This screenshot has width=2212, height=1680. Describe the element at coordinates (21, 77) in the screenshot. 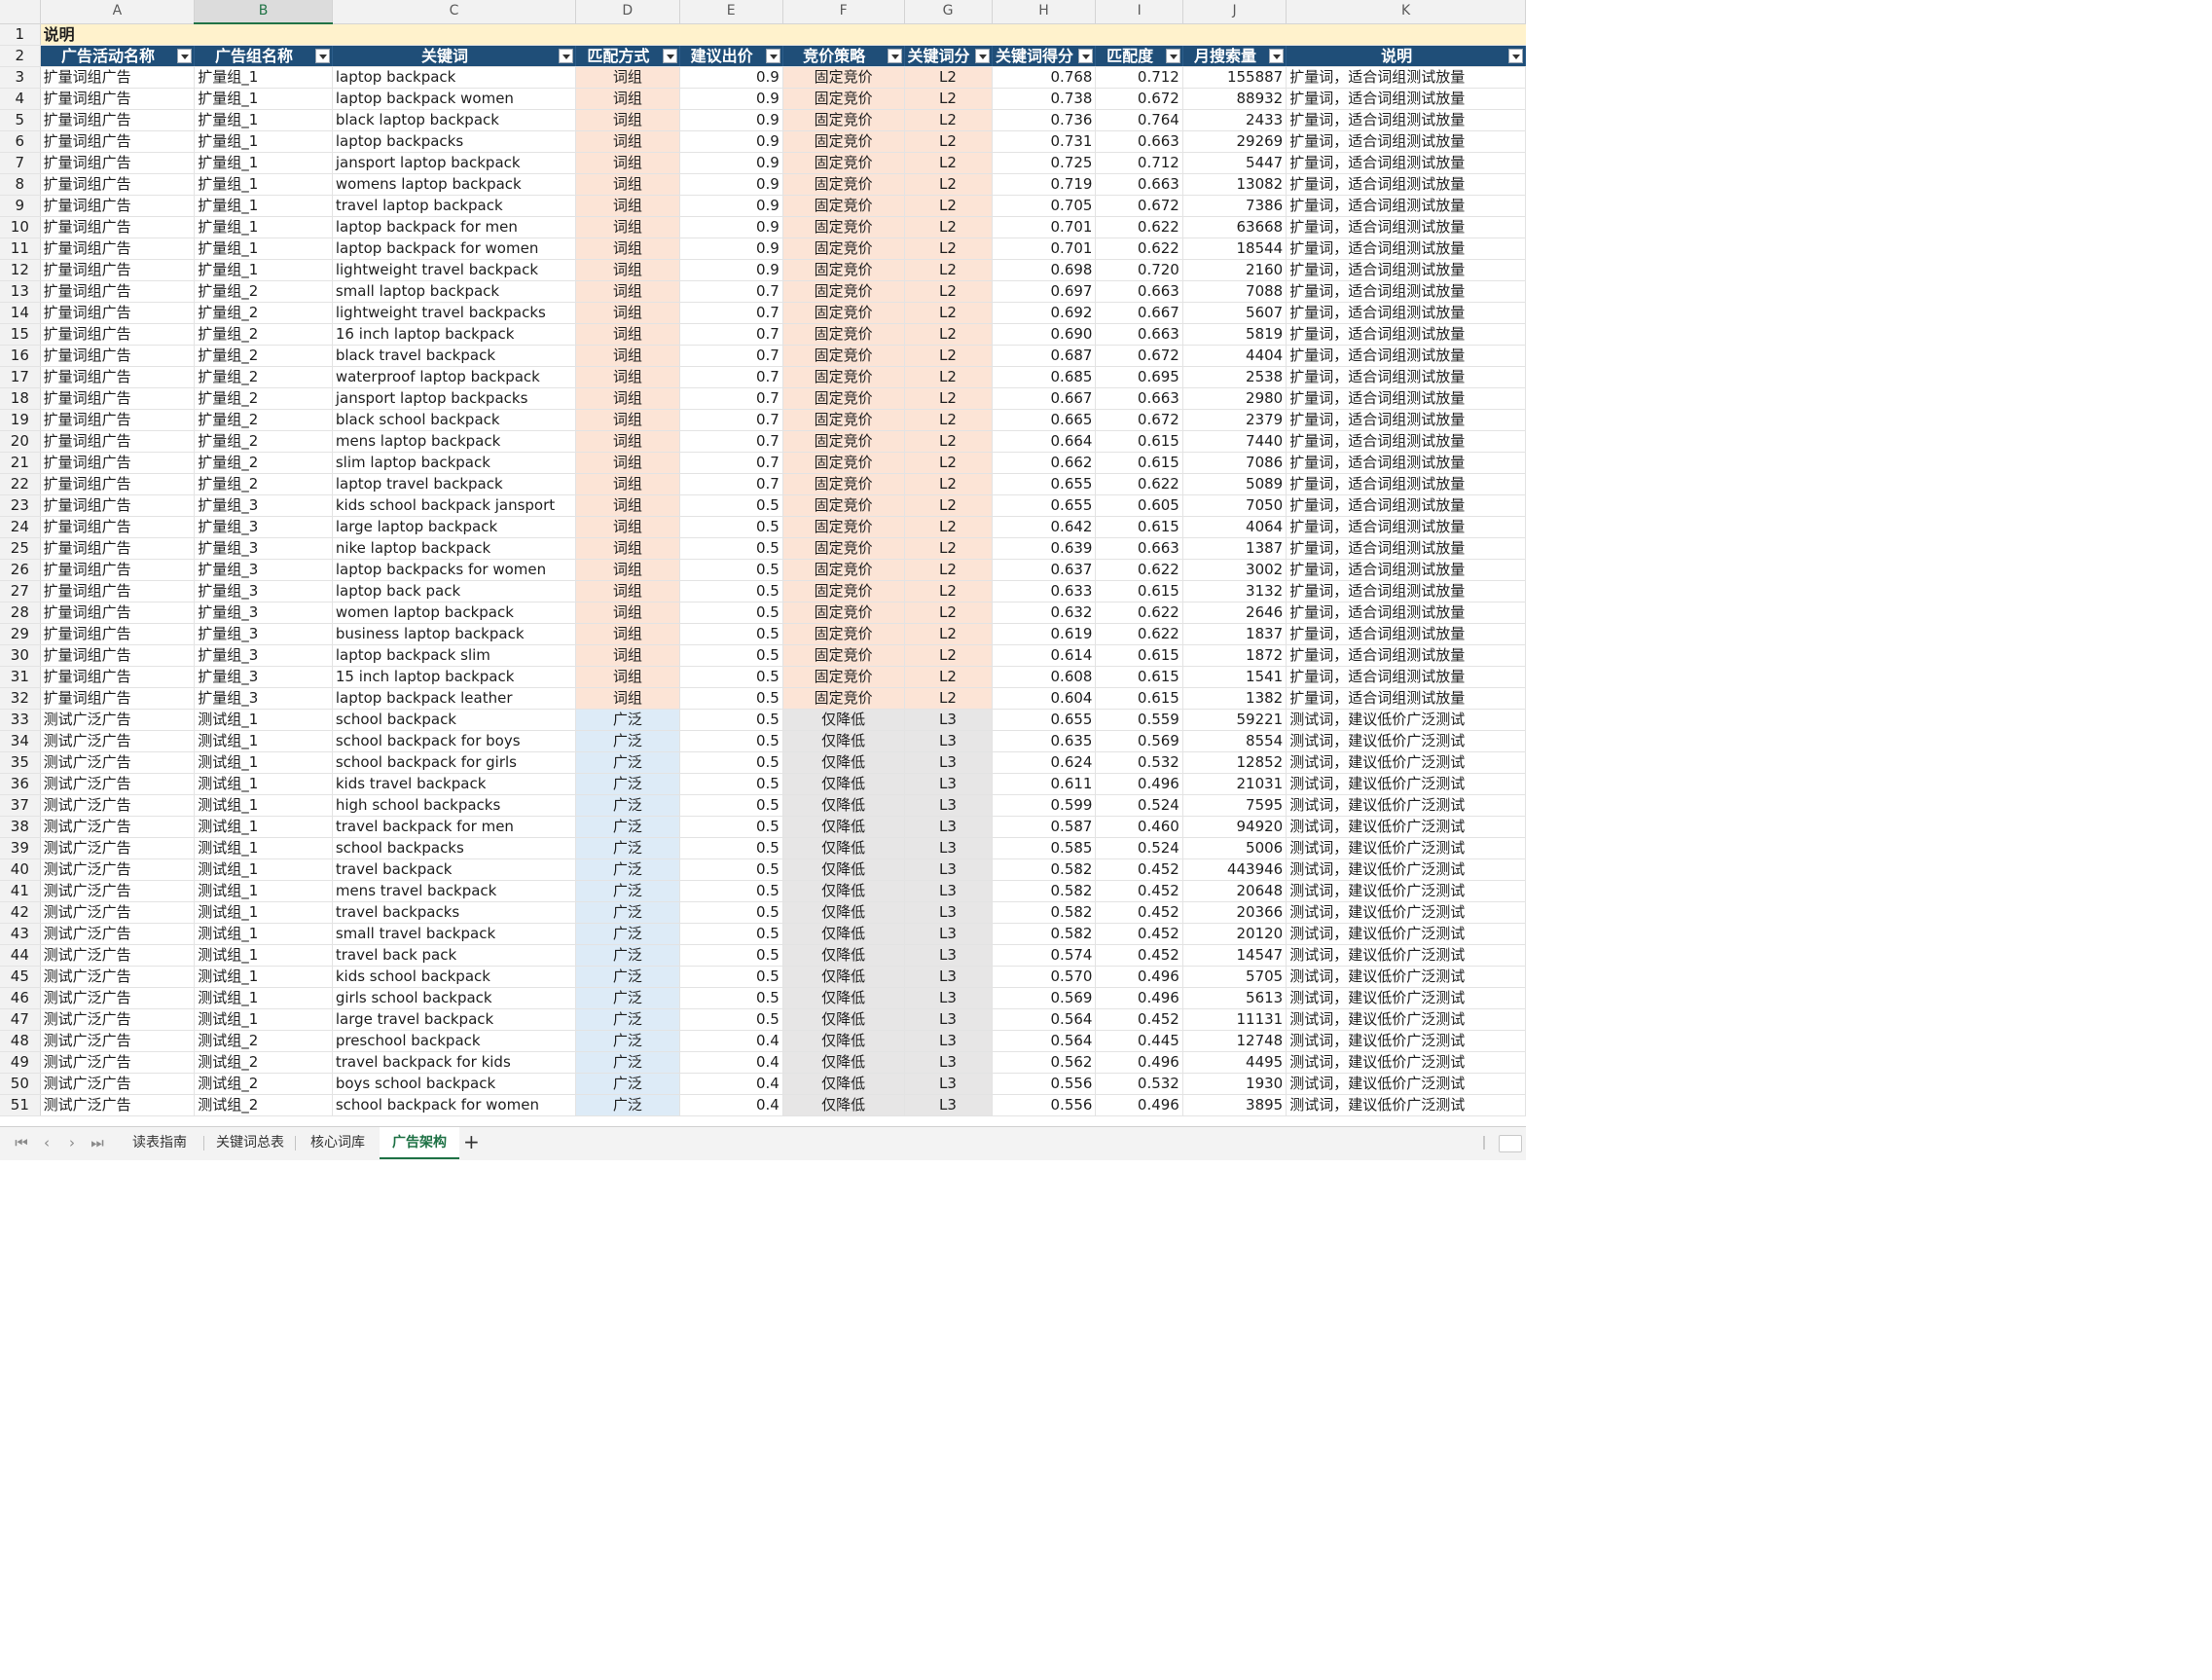

I see `row-number: 3` at that location.